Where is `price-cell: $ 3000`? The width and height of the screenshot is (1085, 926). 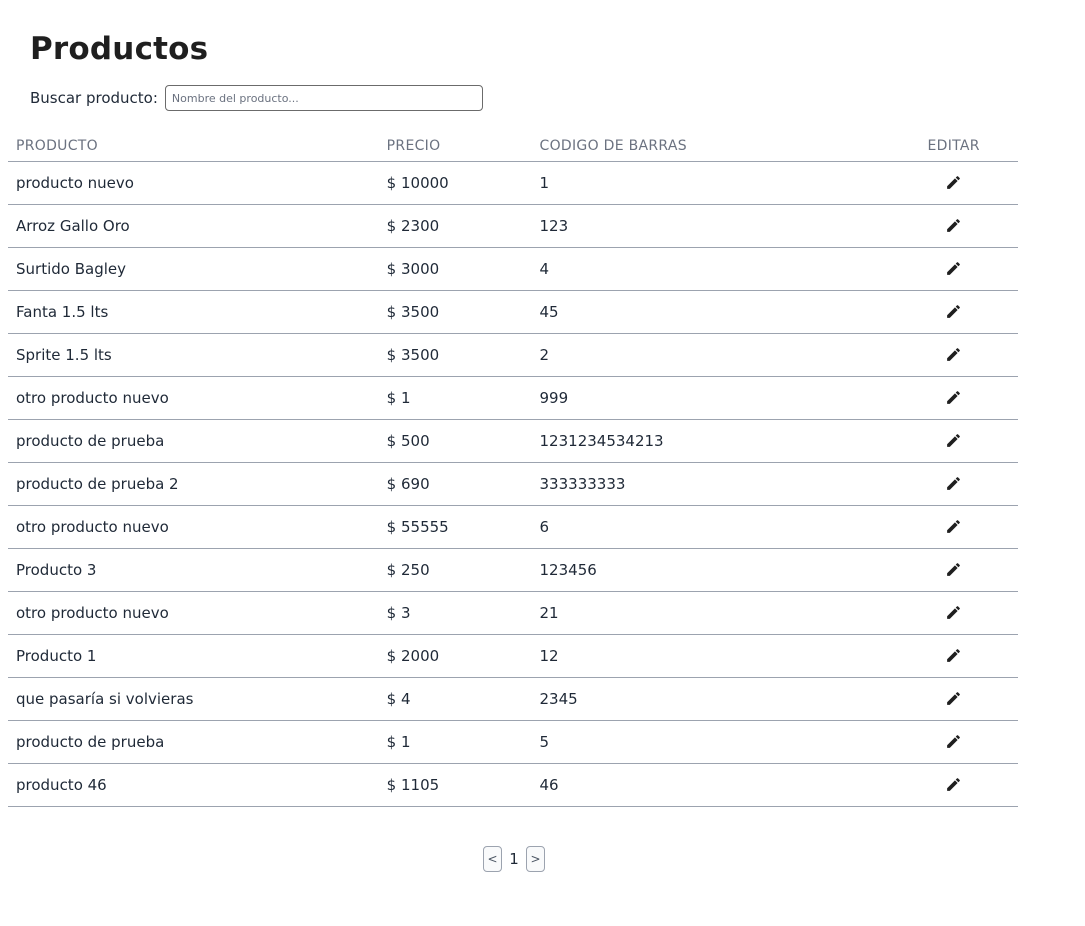 price-cell: $ 3000 is located at coordinates (455, 269).